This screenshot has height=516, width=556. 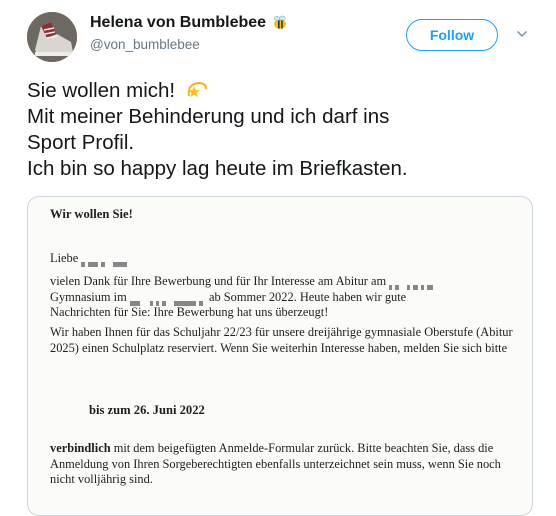 I want to click on avatar, so click(x=52, y=37).